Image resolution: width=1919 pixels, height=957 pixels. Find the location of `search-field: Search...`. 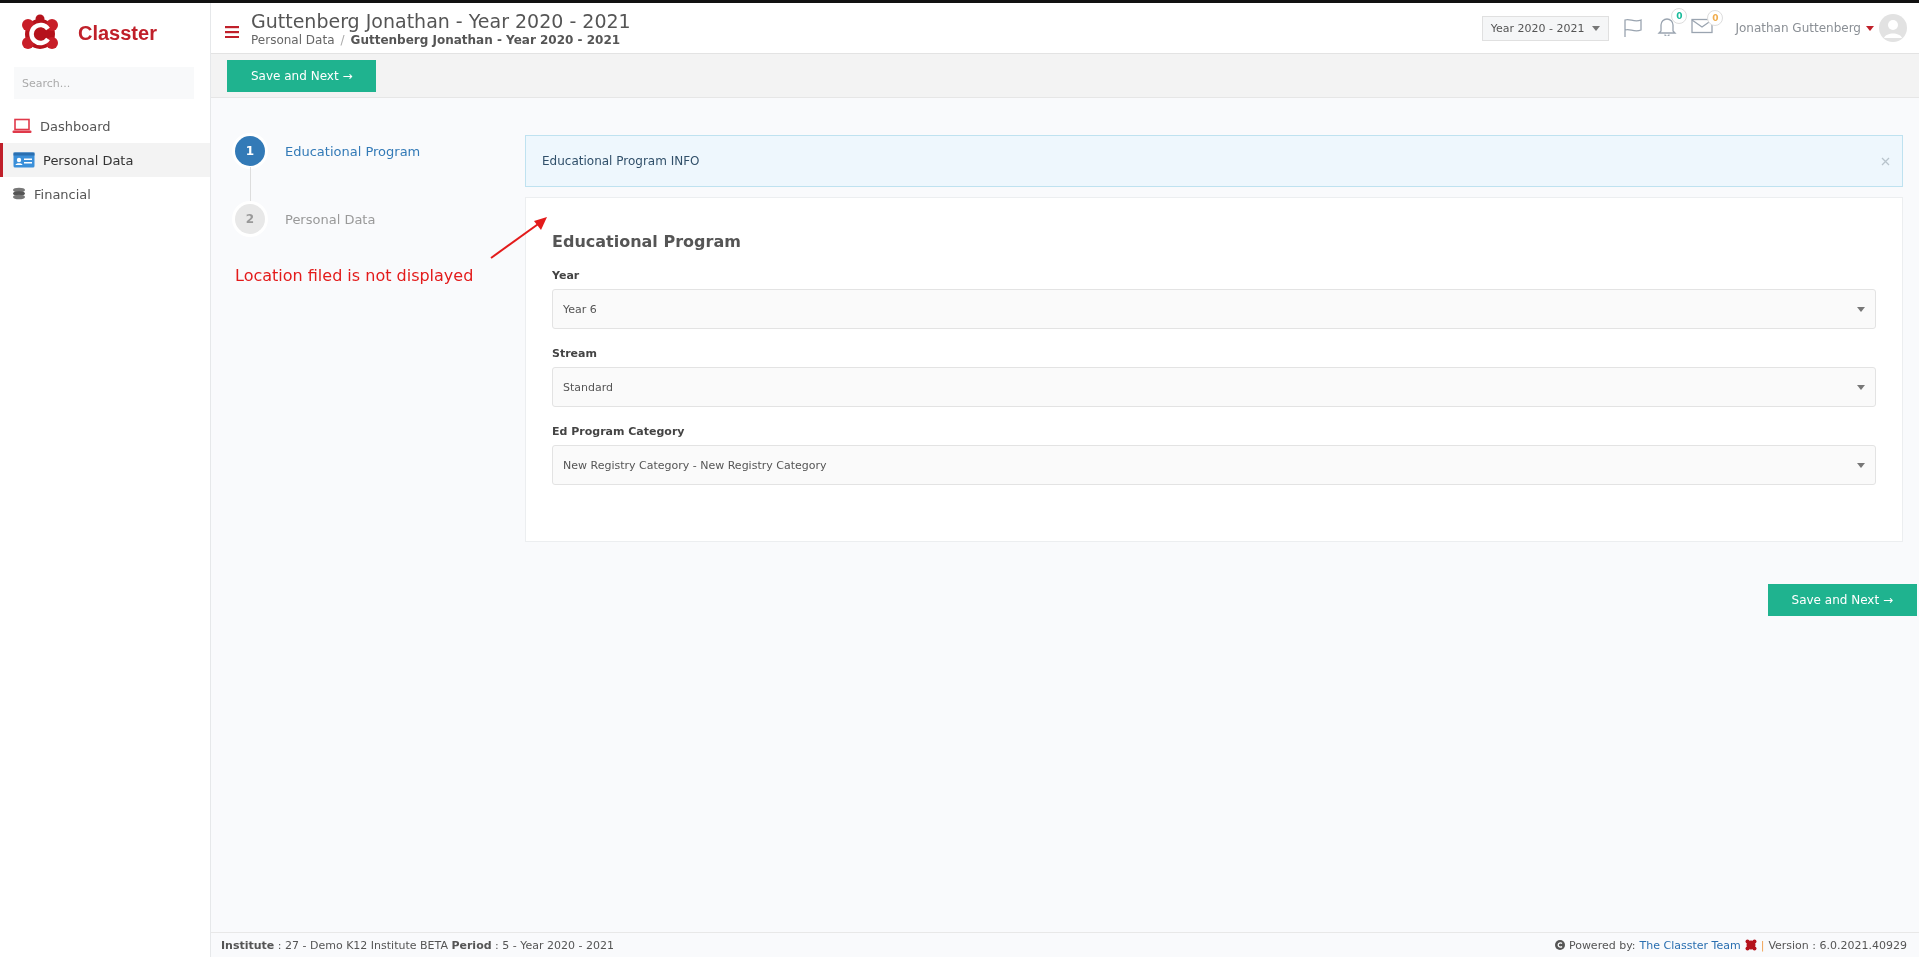

search-field: Search... is located at coordinates (104, 83).